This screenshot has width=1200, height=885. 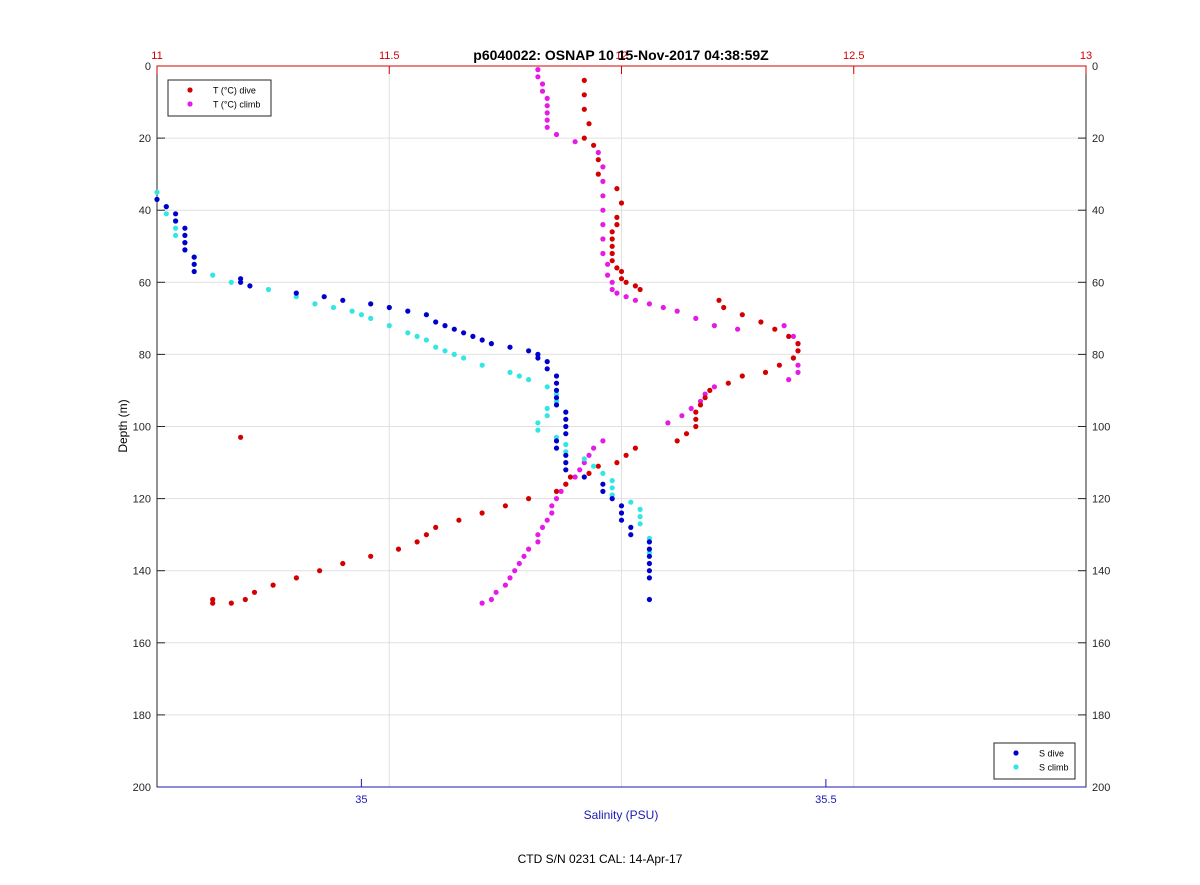 What do you see at coordinates (234, 91) in the screenshot?
I see `legend-entry: T (°C) dive` at bounding box center [234, 91].